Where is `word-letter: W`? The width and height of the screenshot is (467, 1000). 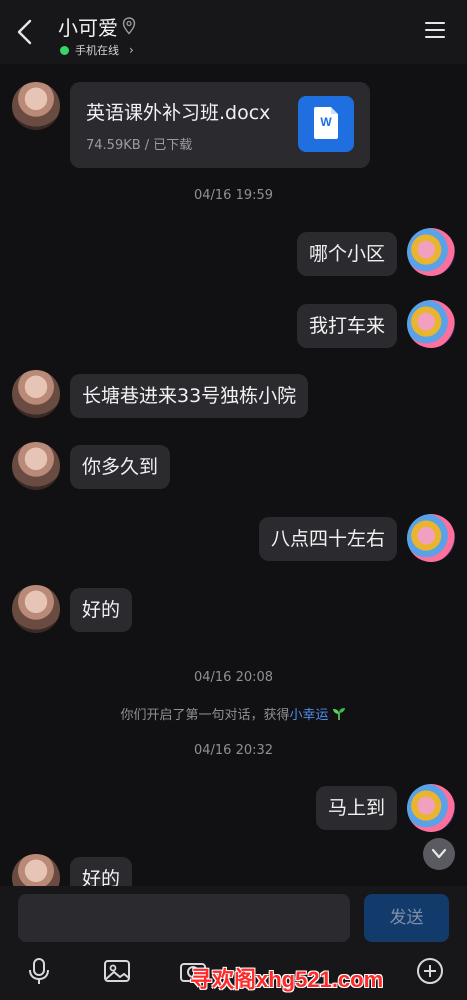 word-letter: W is located at coordinates (326, 122).